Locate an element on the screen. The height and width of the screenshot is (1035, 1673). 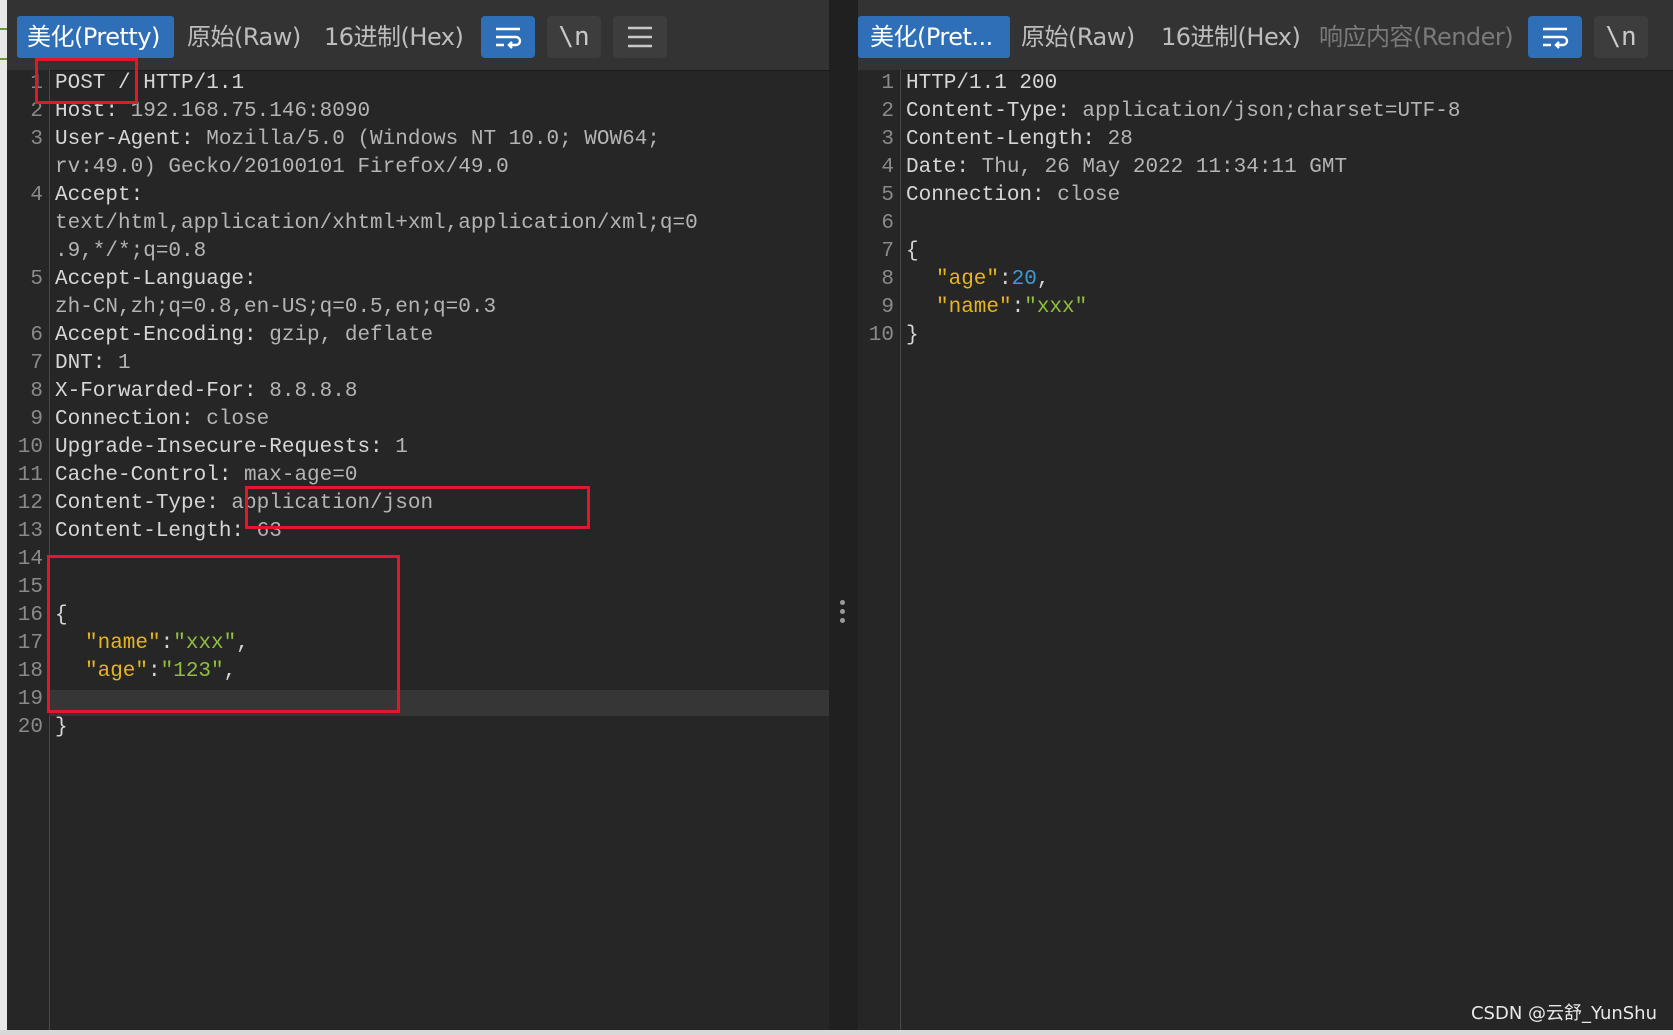
header-dnt: DNT: 1 is located at coordinates (93, 364).